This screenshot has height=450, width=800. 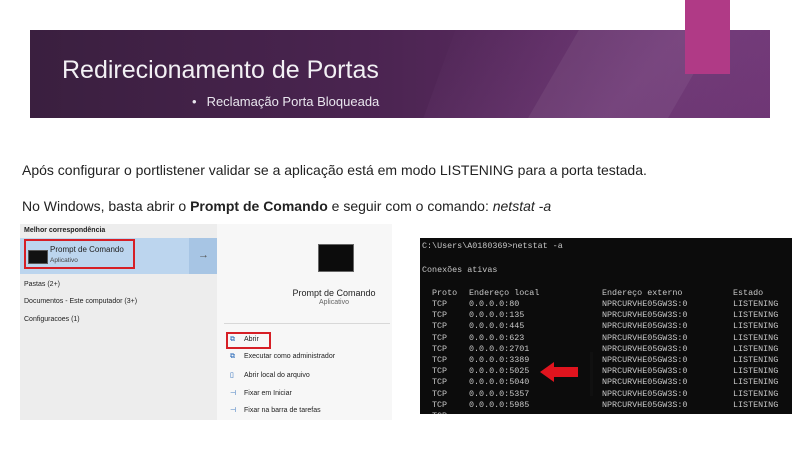 I want to click on detail-name: Prompt de Comando, so click(x=334, y=293).